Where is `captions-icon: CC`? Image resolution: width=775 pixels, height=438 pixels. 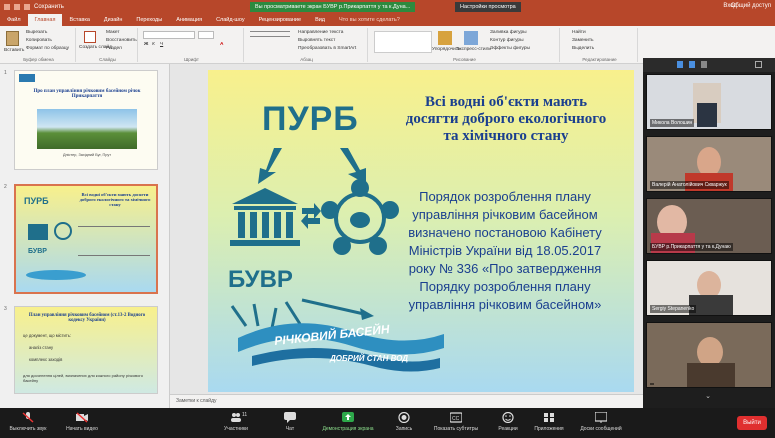 captions-icon: CC is located at coordinates (456, 417).